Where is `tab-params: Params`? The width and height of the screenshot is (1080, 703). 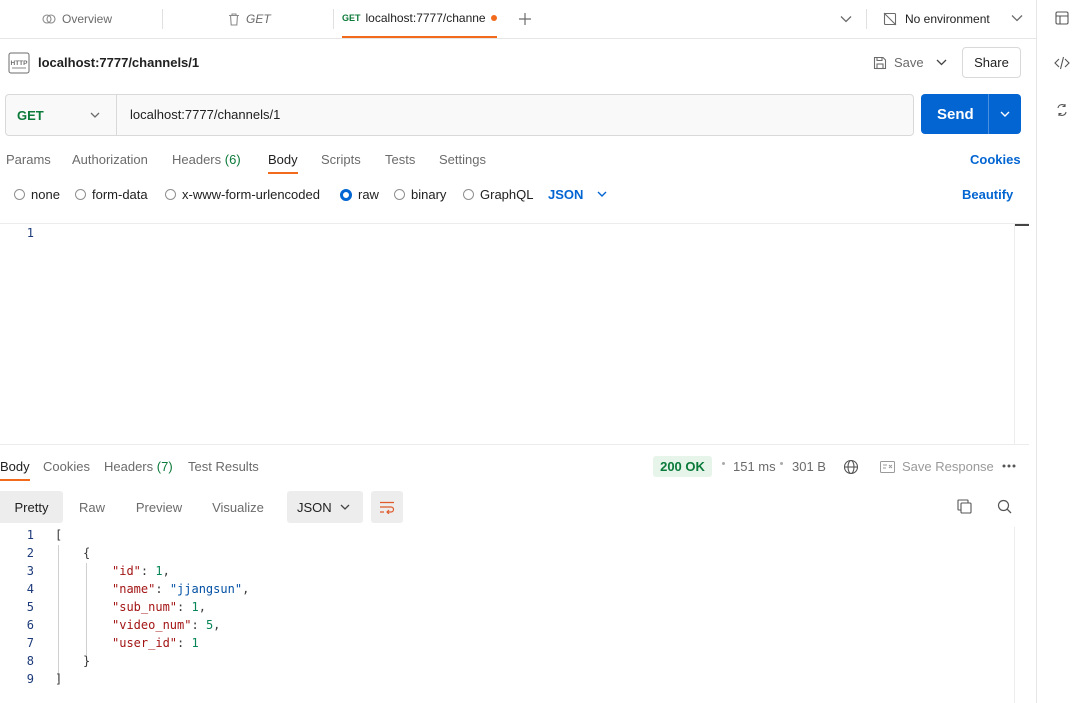
tab-params: Params is located at coordinates (28, 159).